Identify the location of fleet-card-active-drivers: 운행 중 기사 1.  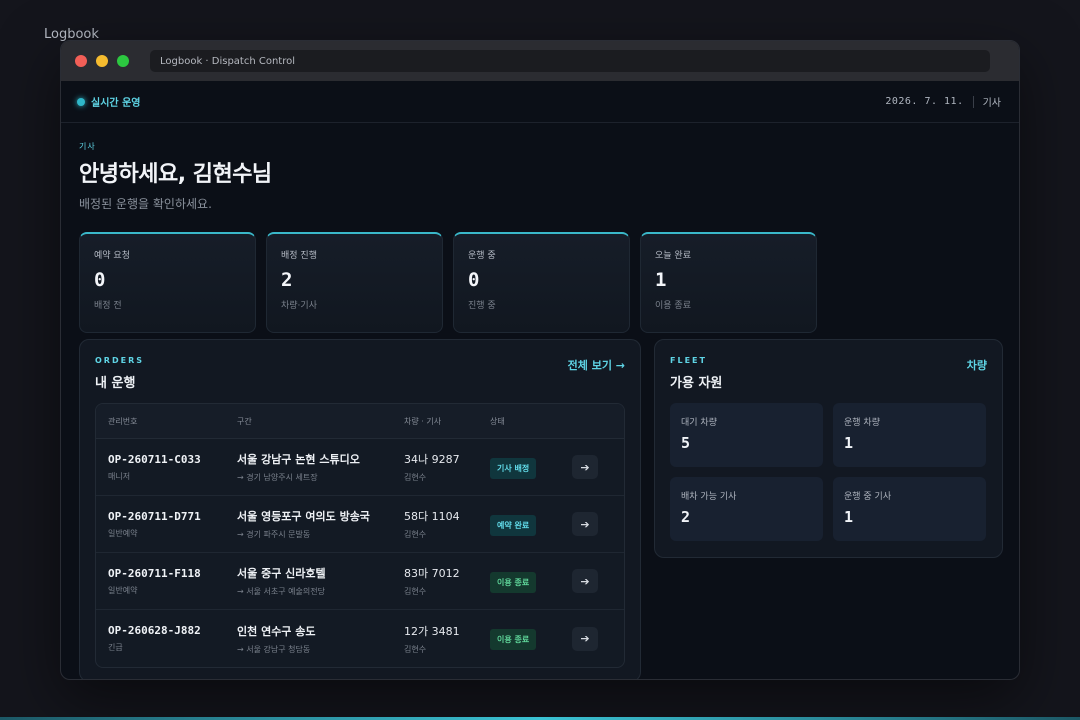
(909, 509).